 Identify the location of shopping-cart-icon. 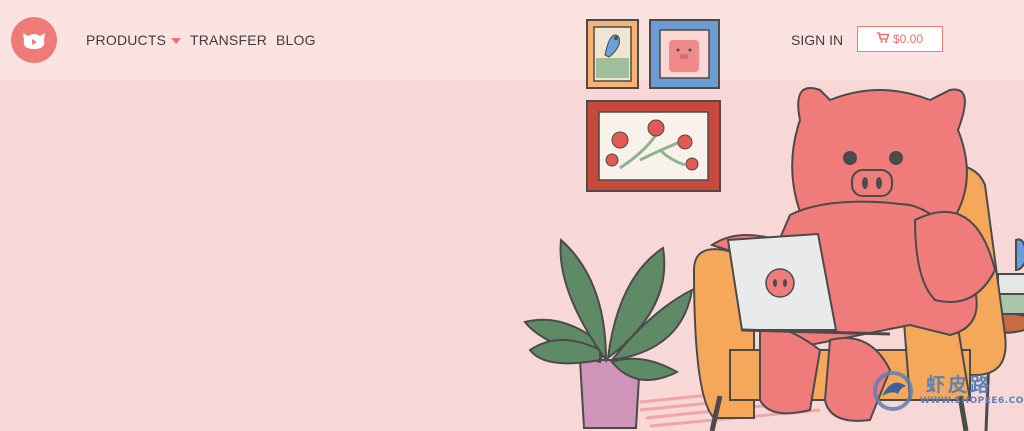
(884, 39).